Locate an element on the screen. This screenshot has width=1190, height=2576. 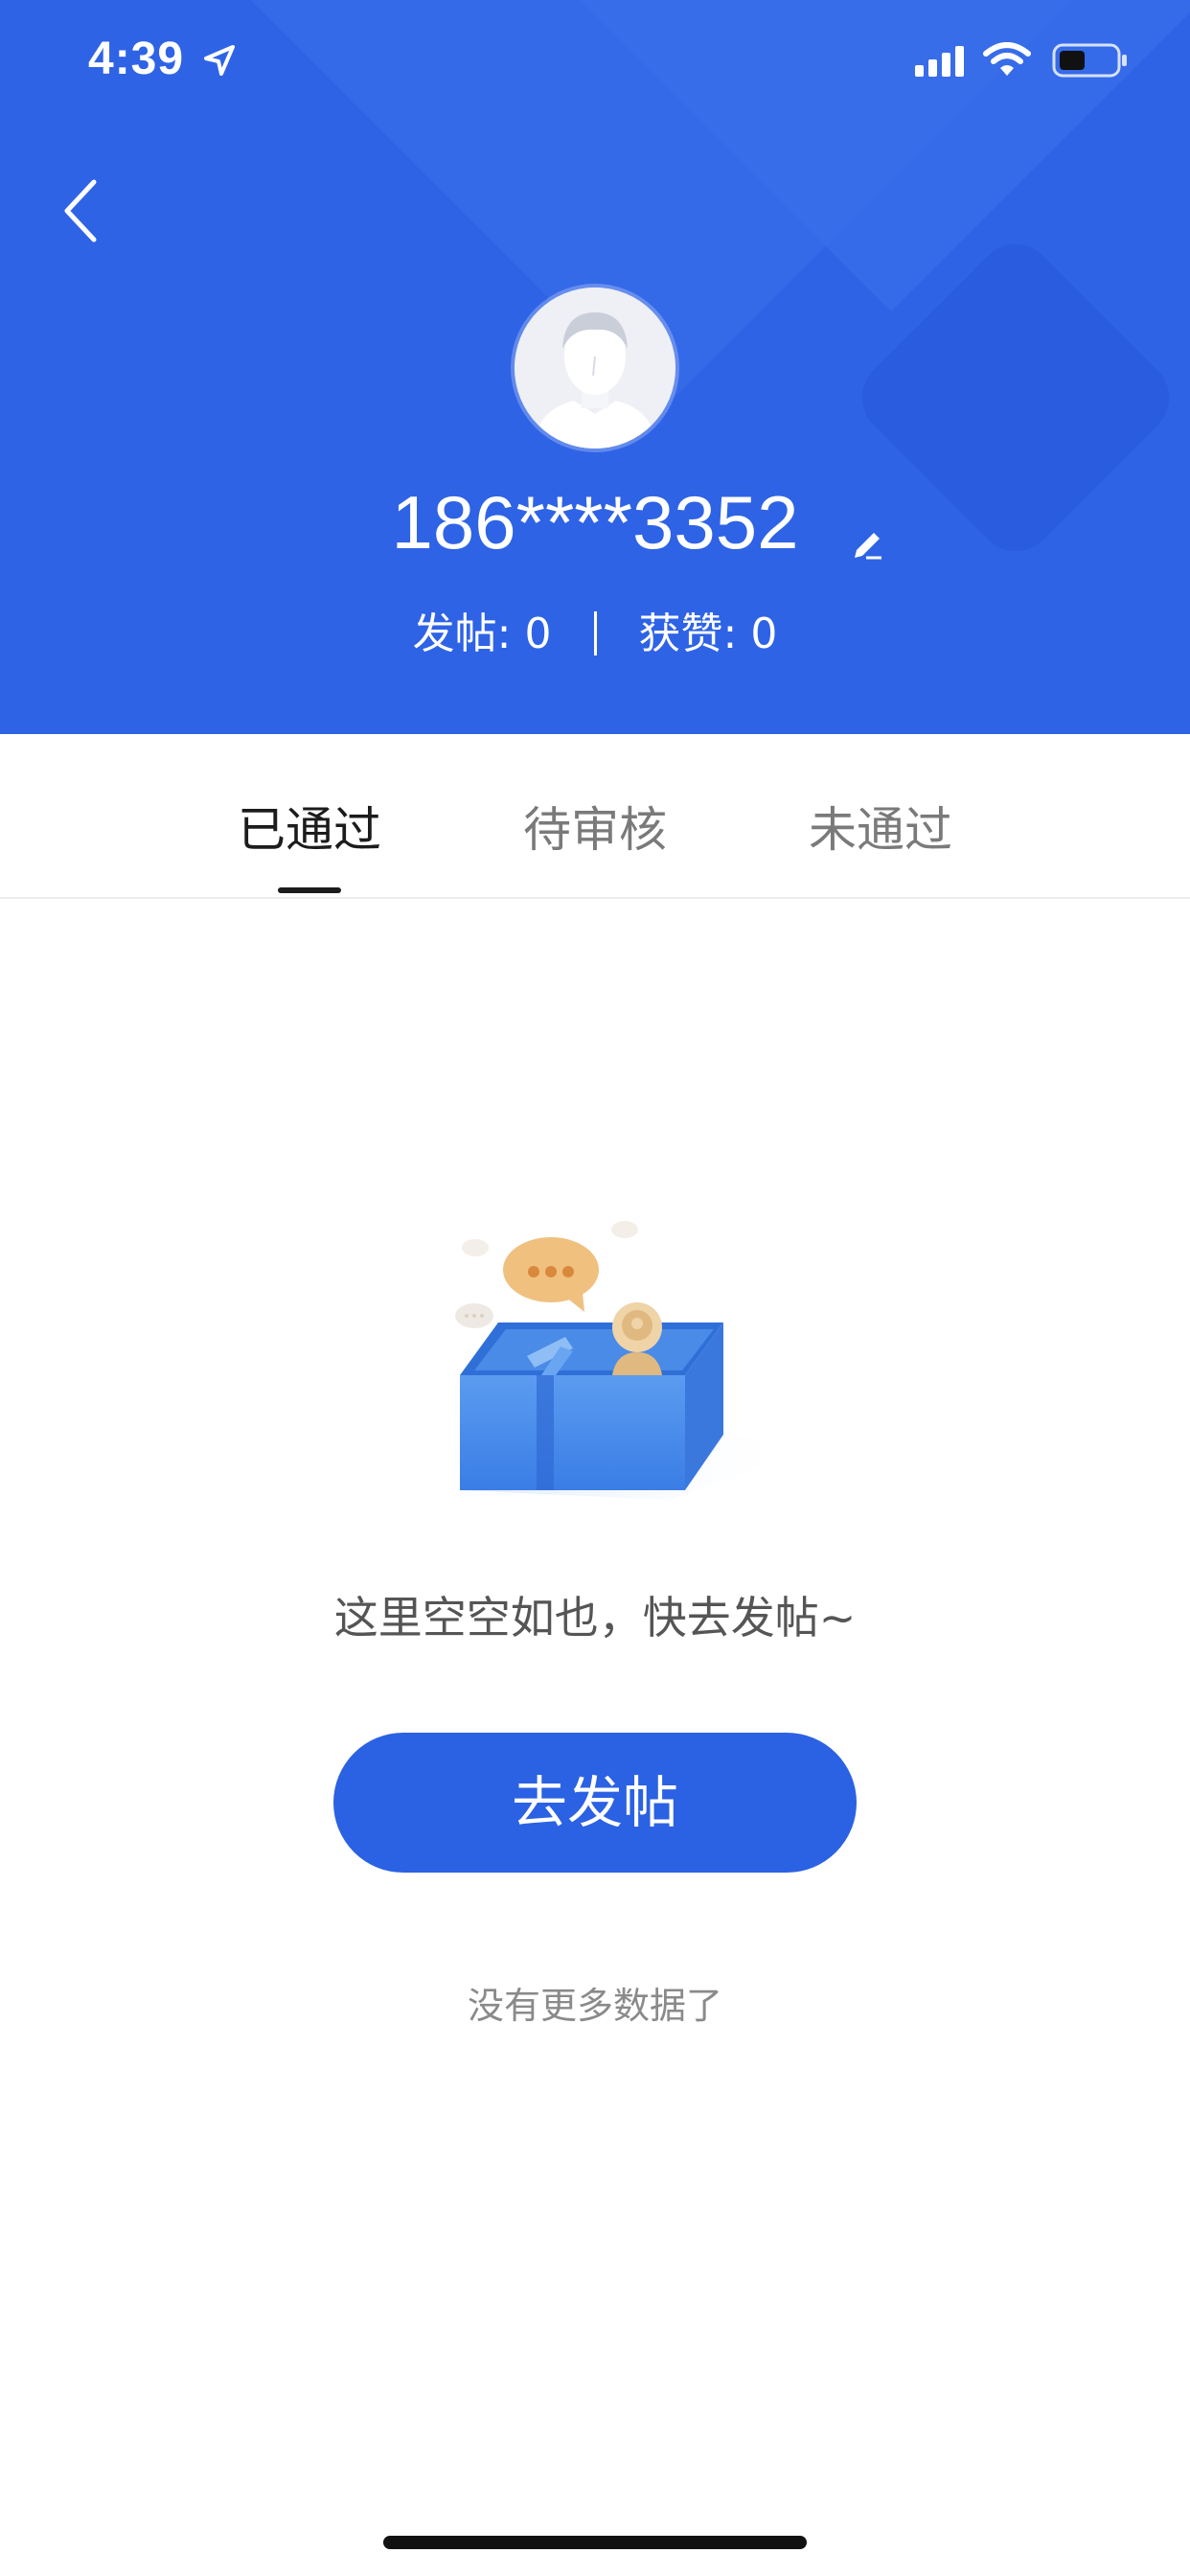
likes-label: 获赞: is located at coordinates (688, 634).